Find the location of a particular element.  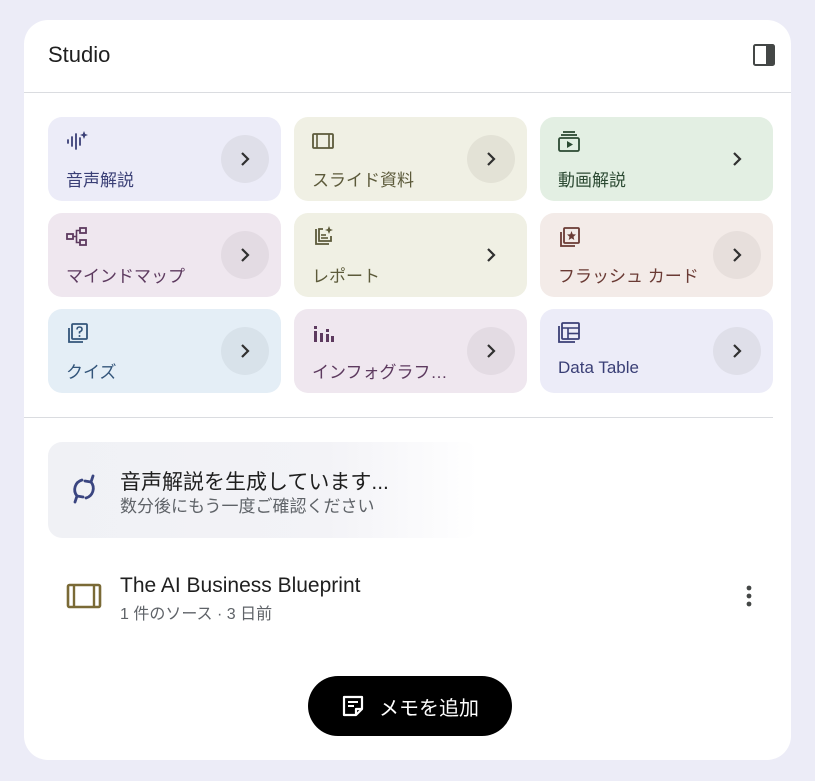

tile-label: レポート is located at coordinates (346, 276).